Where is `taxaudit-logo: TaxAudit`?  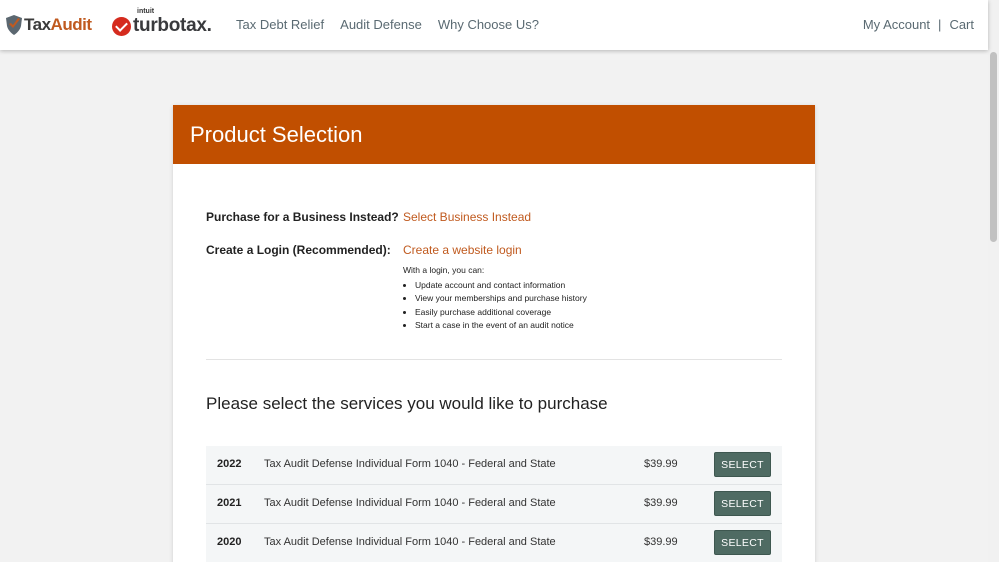 taxaudit-logo: TaxAudit is located at coordinates (49, 25).